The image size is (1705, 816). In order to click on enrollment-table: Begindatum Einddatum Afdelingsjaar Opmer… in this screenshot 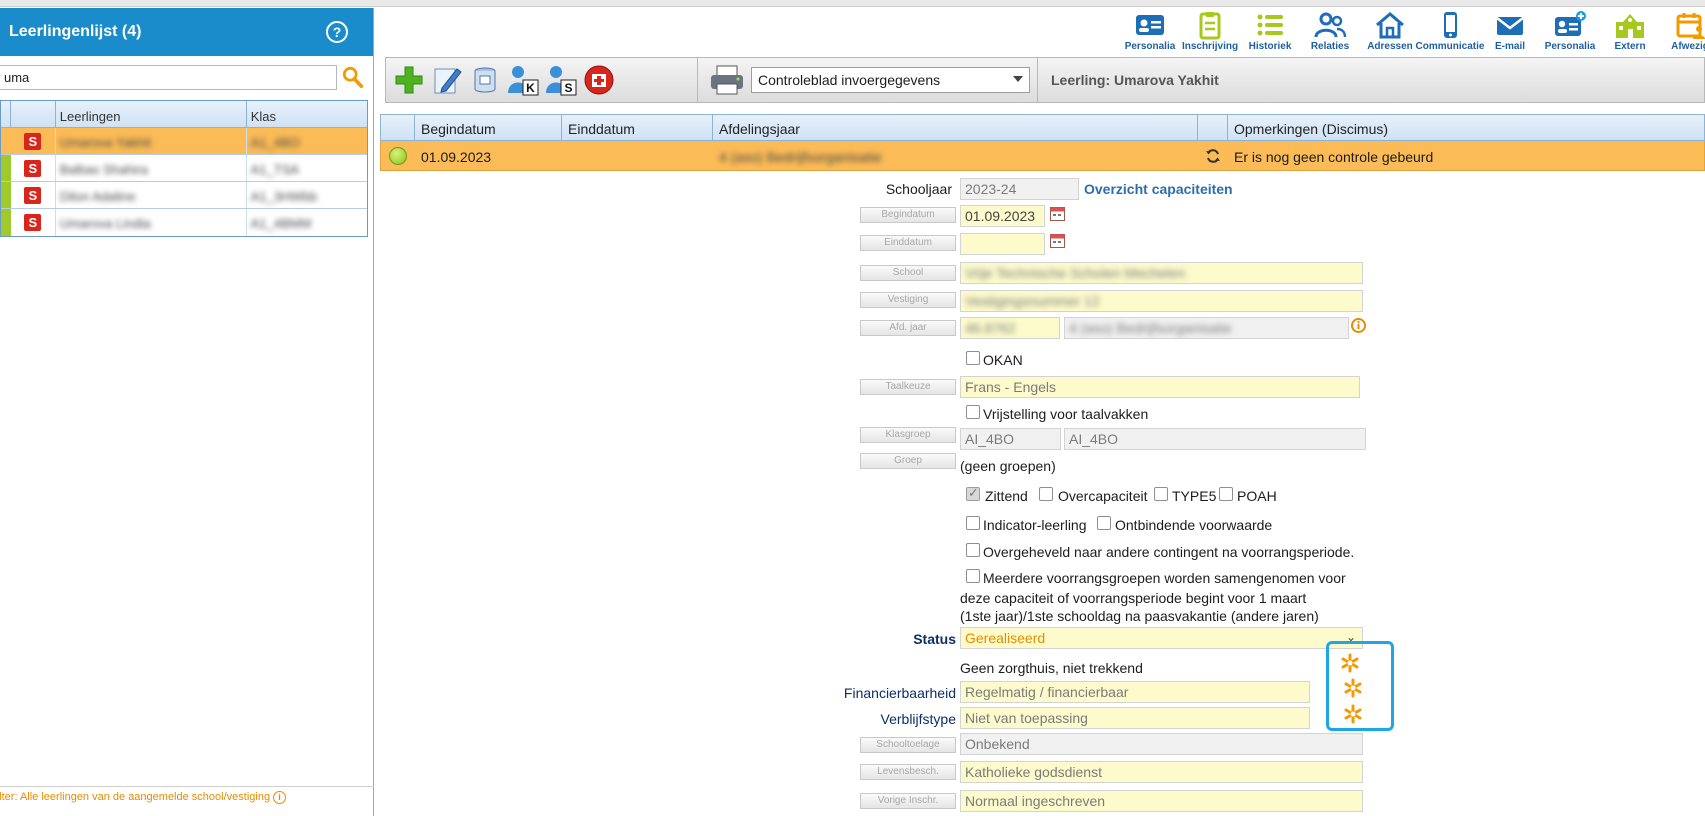, I will do `click(1042, 142)`.